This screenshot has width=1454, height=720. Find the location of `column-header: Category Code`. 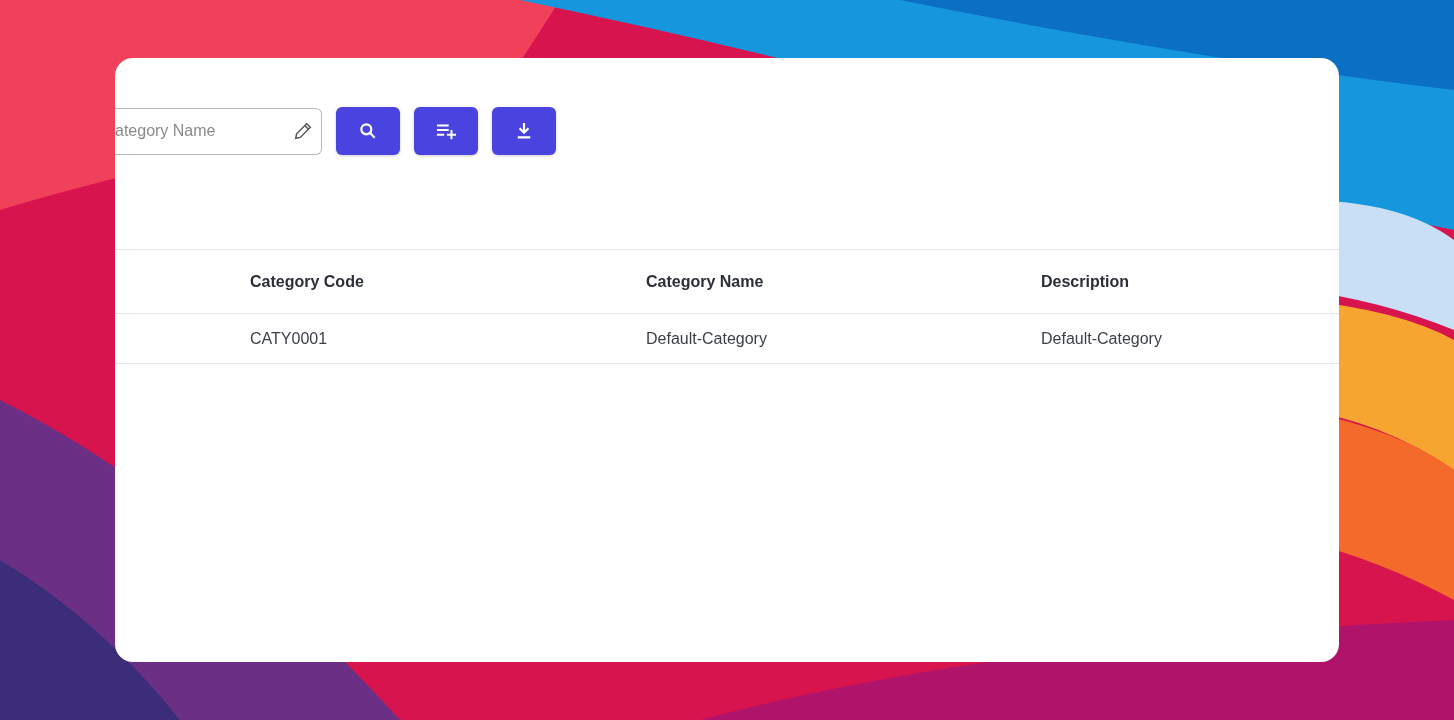

column-header: Category Code is located at coordinates (307, 281).